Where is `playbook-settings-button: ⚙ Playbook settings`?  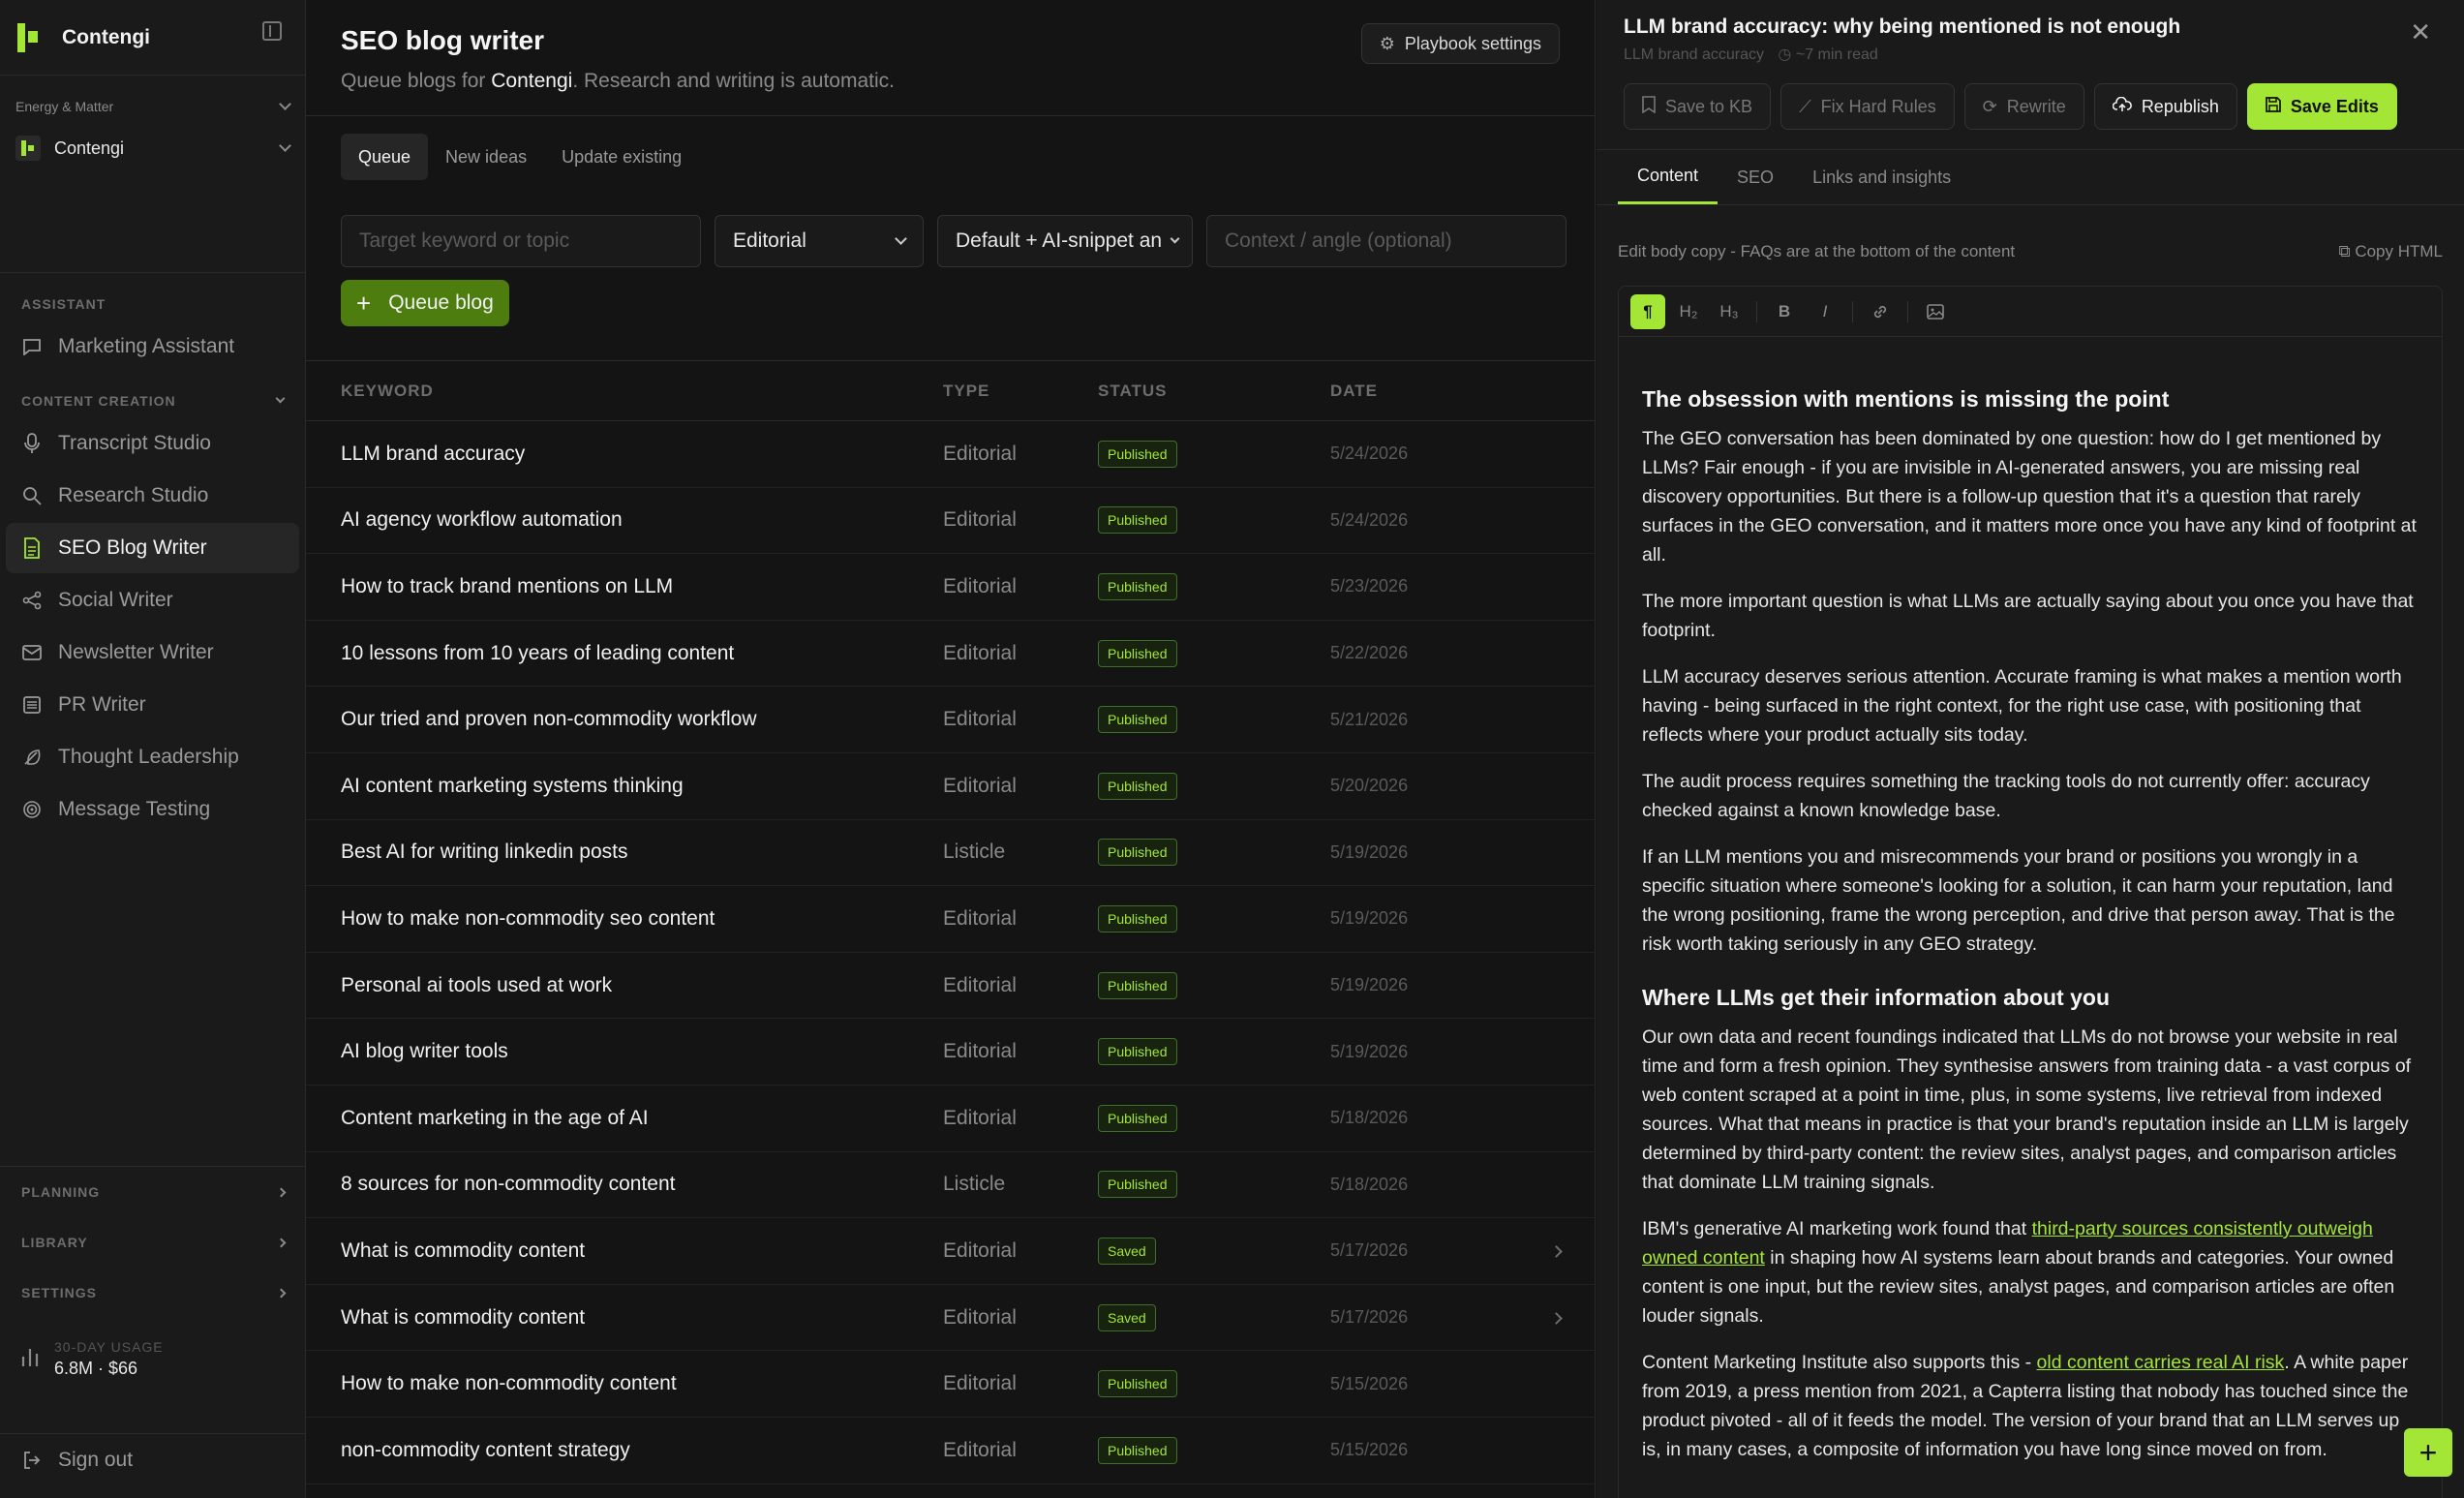 playbook-settings-button: ⚙ Playbook settings is located at coordinates (1460, 43).